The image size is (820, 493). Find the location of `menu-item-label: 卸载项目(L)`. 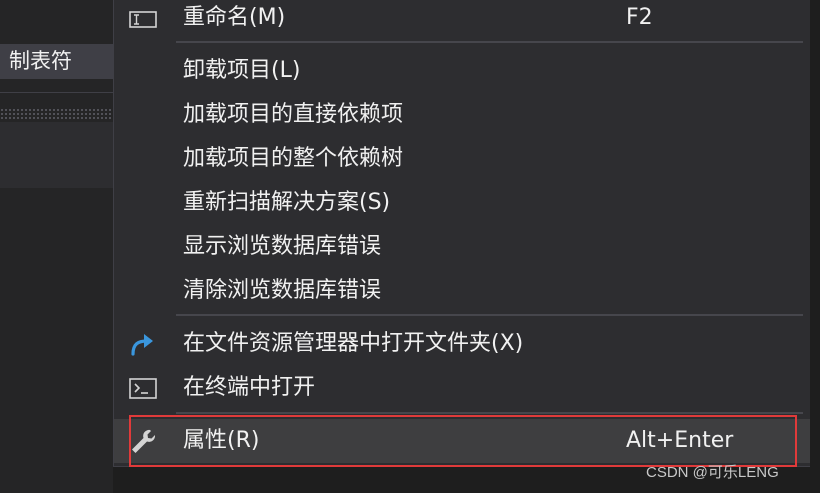

menu-item-label: 卸载项目(L) is located at coordinates (242, 70).